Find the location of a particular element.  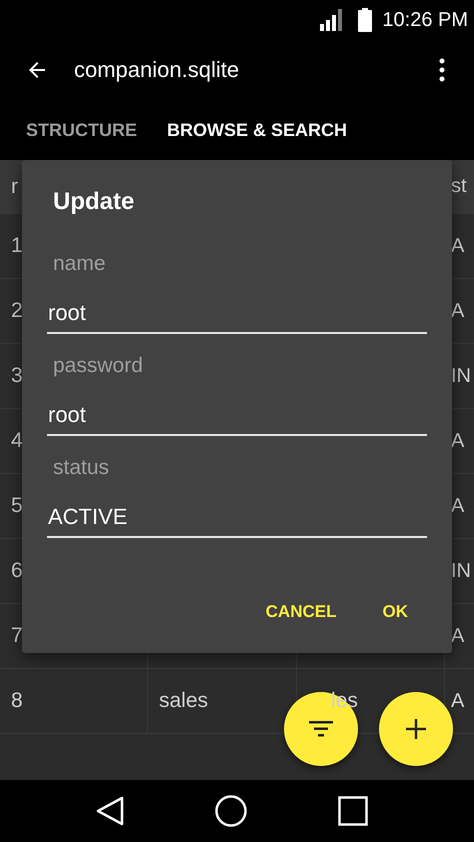

column-header: r is located at coordinates (14, 186).